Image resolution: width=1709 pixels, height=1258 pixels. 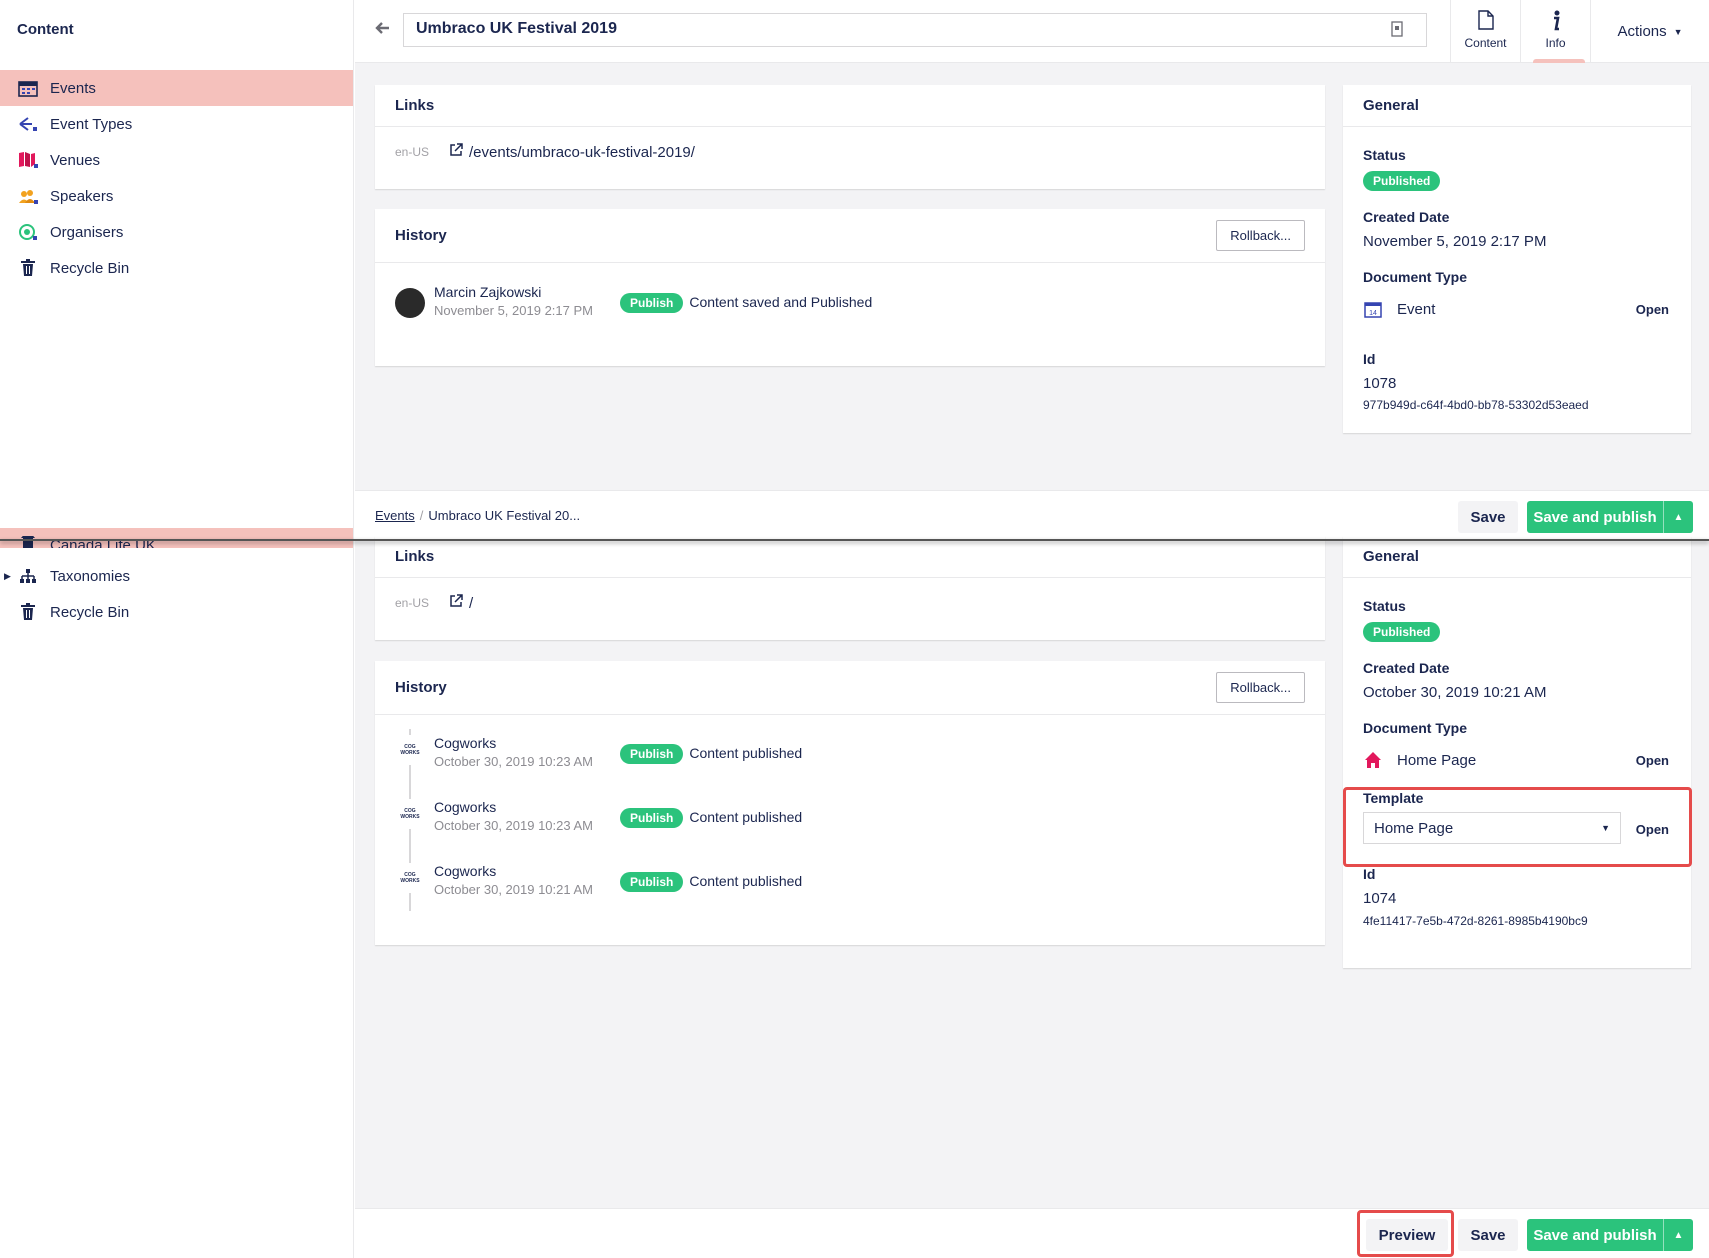 I want to click on tree-item-taxonomies: ▶ Taxonomies, so click(x=176, y=576).